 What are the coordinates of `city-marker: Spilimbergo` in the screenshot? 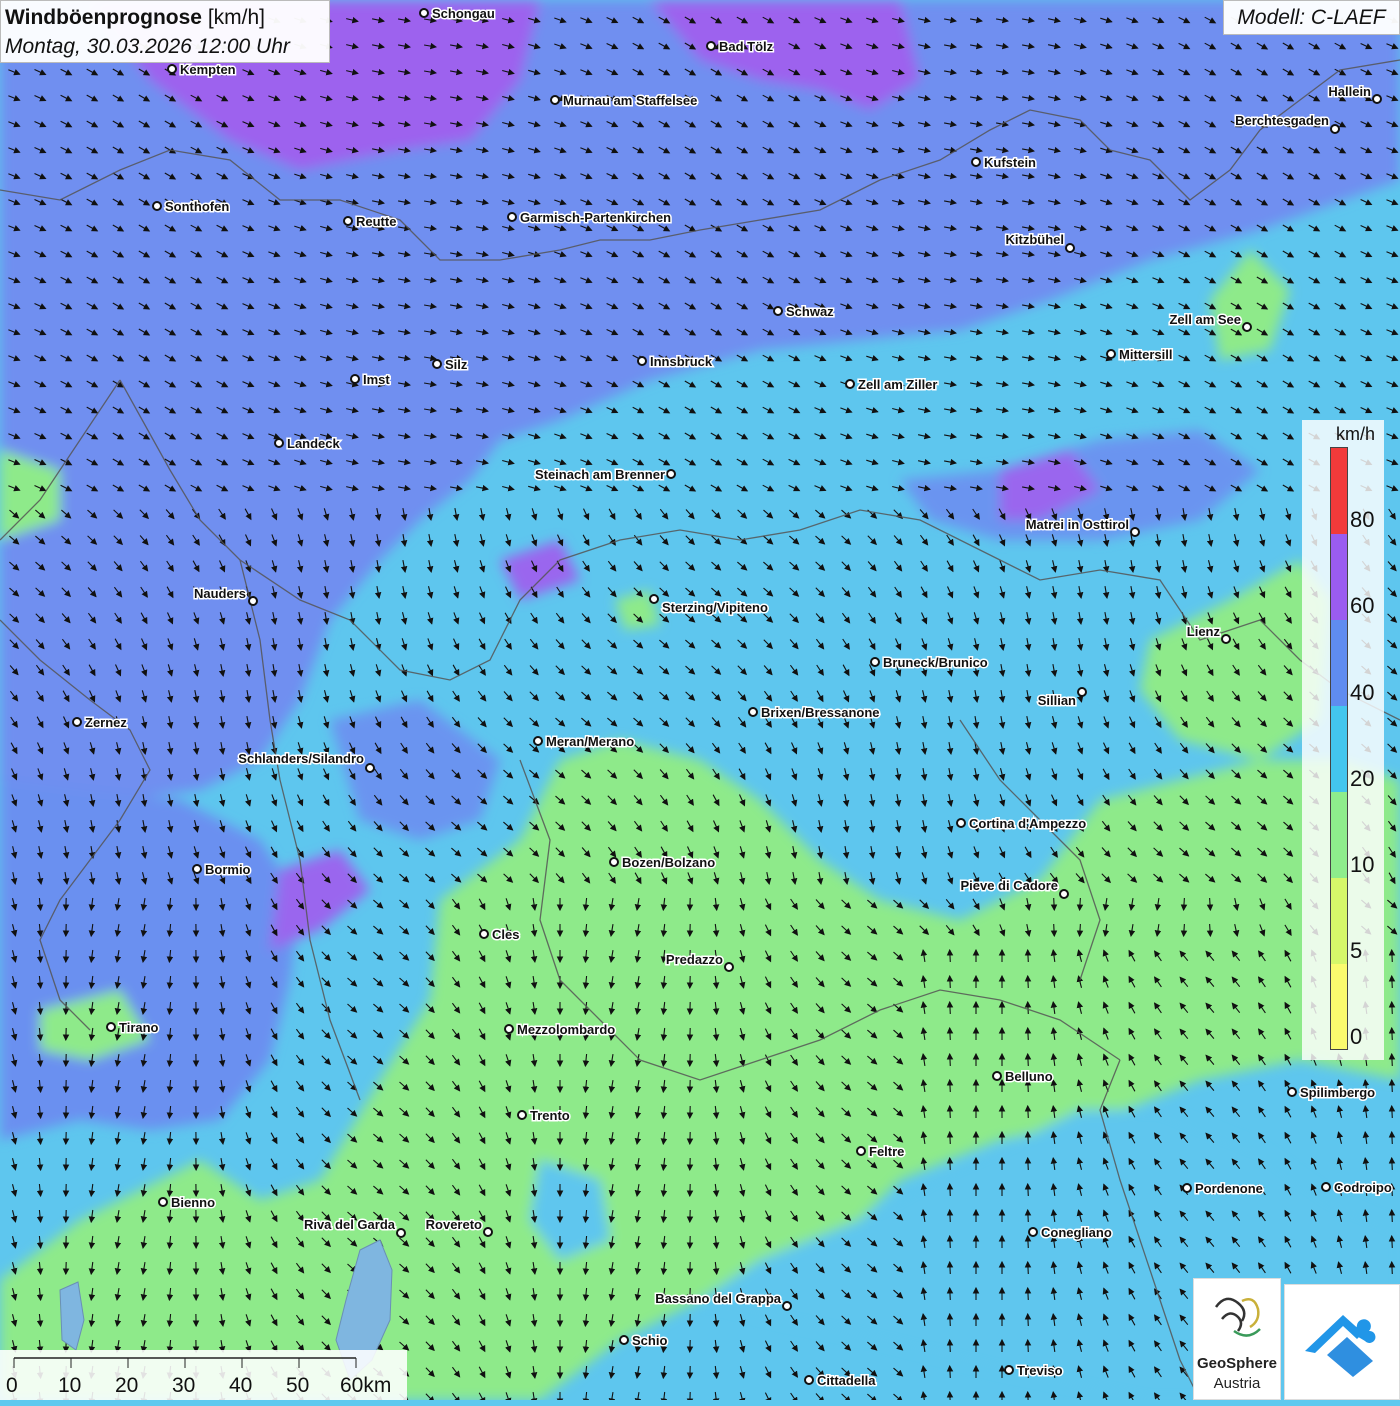 It's located at (1331, 1092).